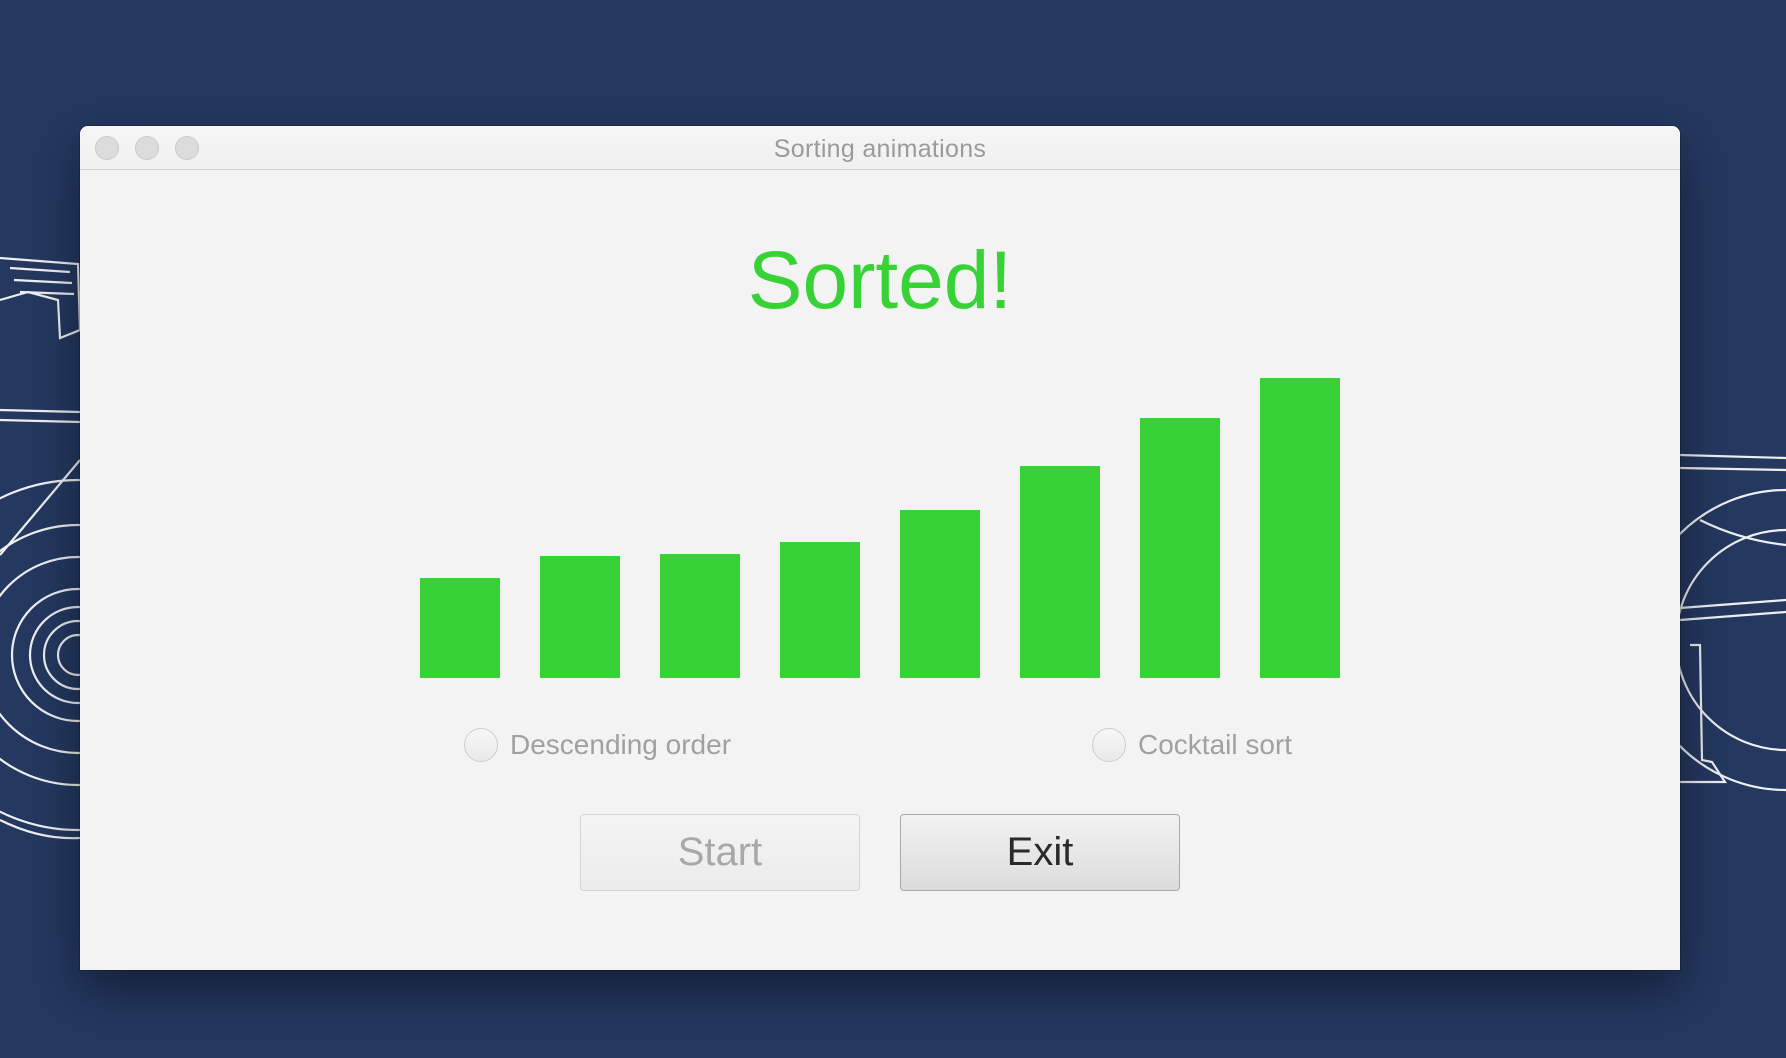  What do you see at coordinates (1109, 745) in the screenshot?
I see `cocktail-sort-radio` at bounding box center [1109, 745].